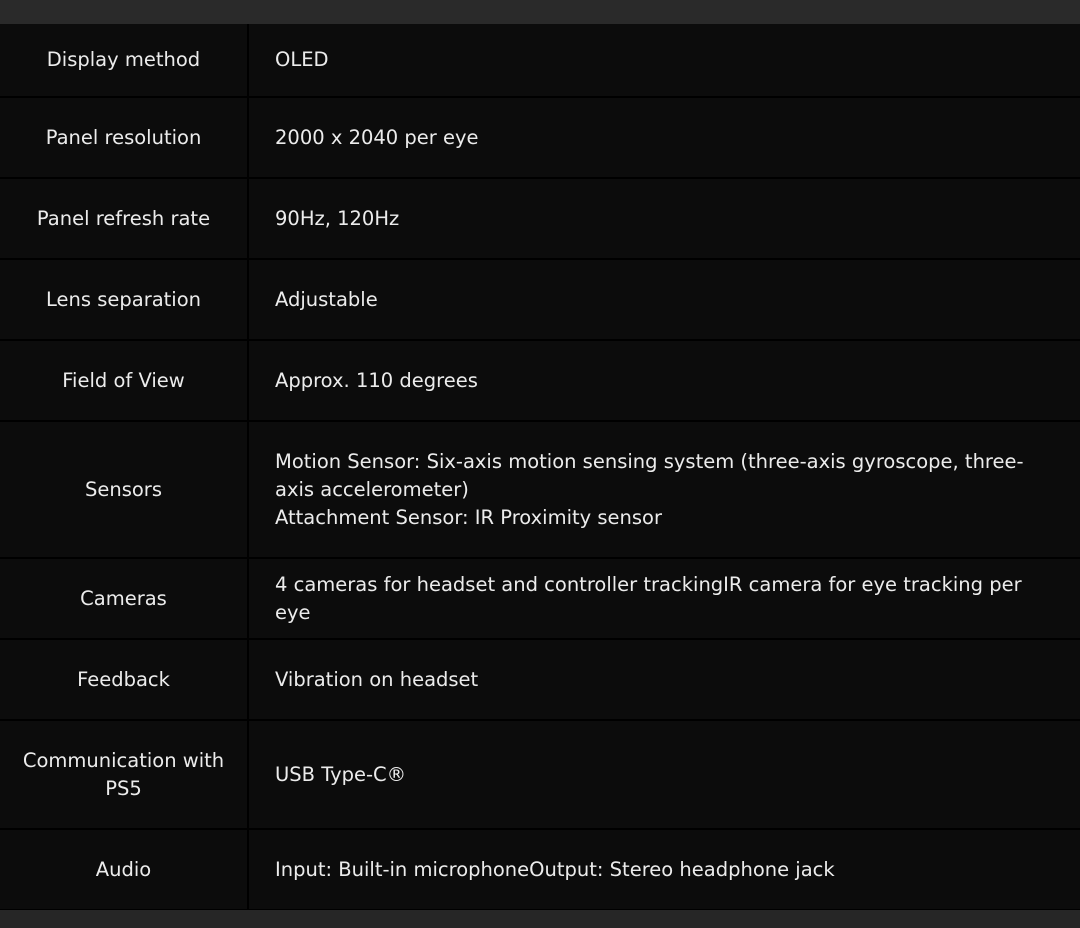 The image size is (1080, 928). I want to click on spec-value: Approx. 110 degrees, so click(664, 380).